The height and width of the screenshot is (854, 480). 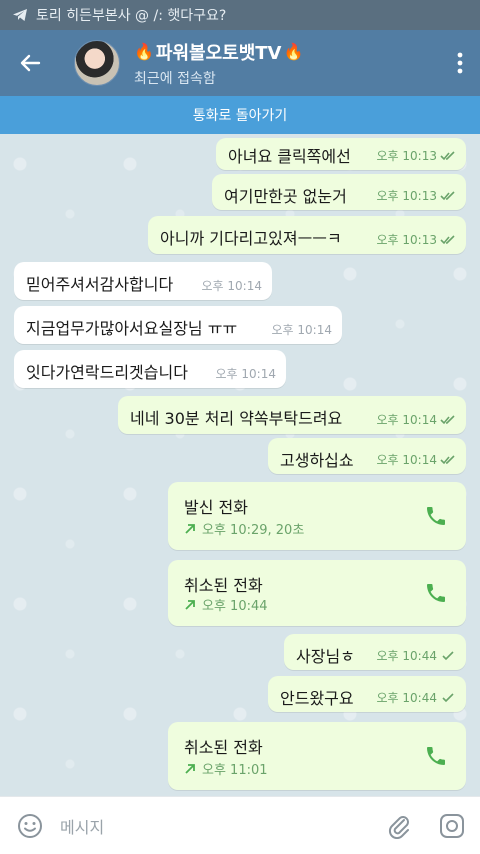 What do you see at coordinates (325, 656) in the screenshot?
I see `message-text: 사장님ㅎ` at bounding box center [325, 656].